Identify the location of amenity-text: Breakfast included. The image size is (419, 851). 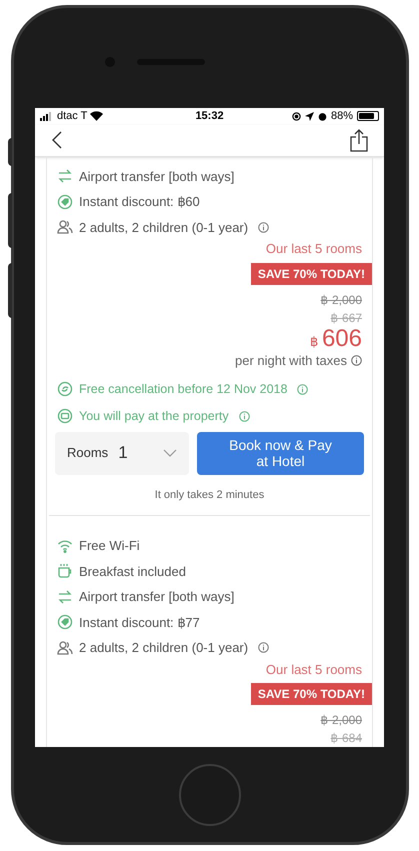
(132, 571).